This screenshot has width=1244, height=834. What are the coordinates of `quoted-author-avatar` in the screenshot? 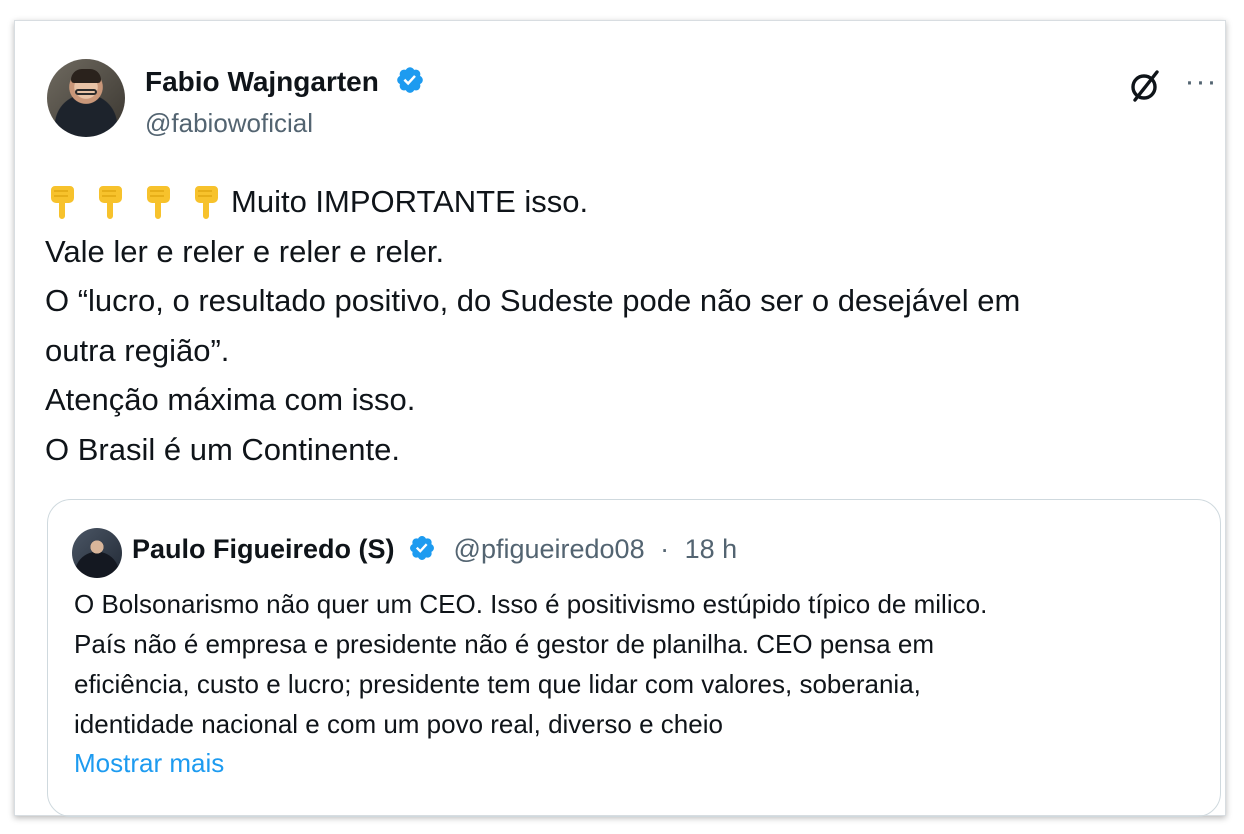 It's located at (97, 553).